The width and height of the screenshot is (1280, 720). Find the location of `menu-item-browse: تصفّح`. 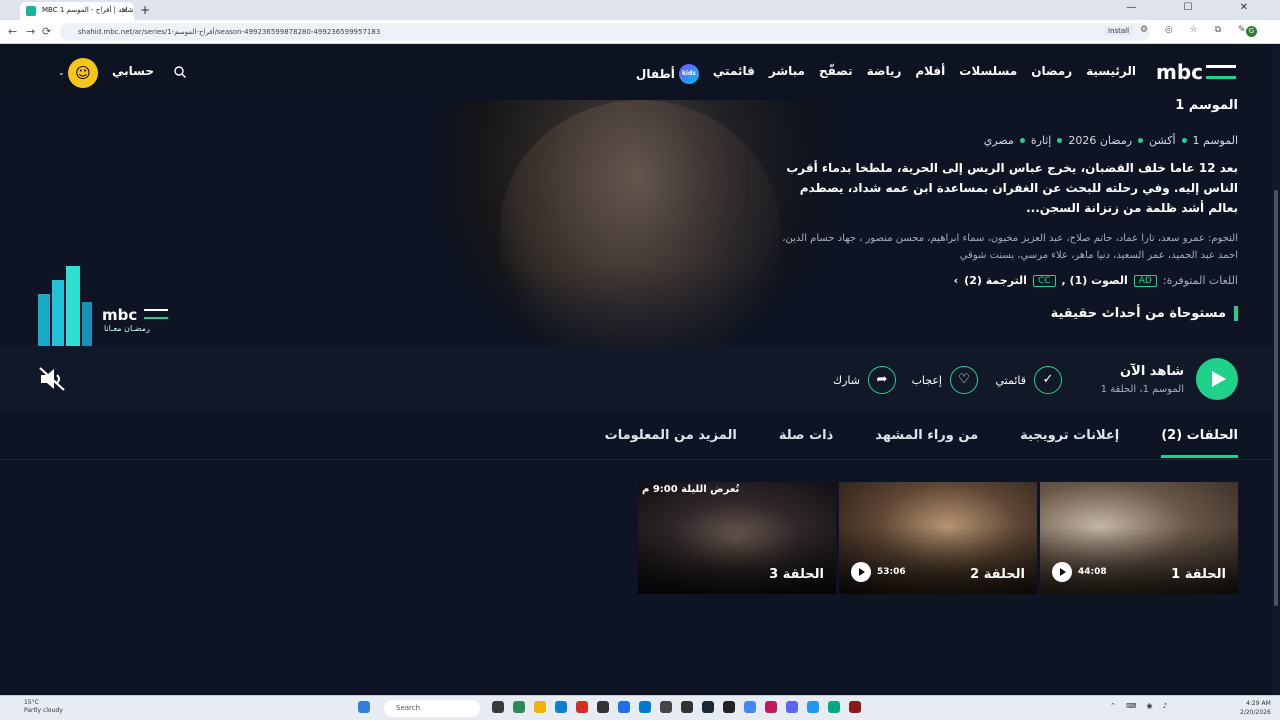

menu-item-browse: تصفّح is located at coordinates (836, 74).